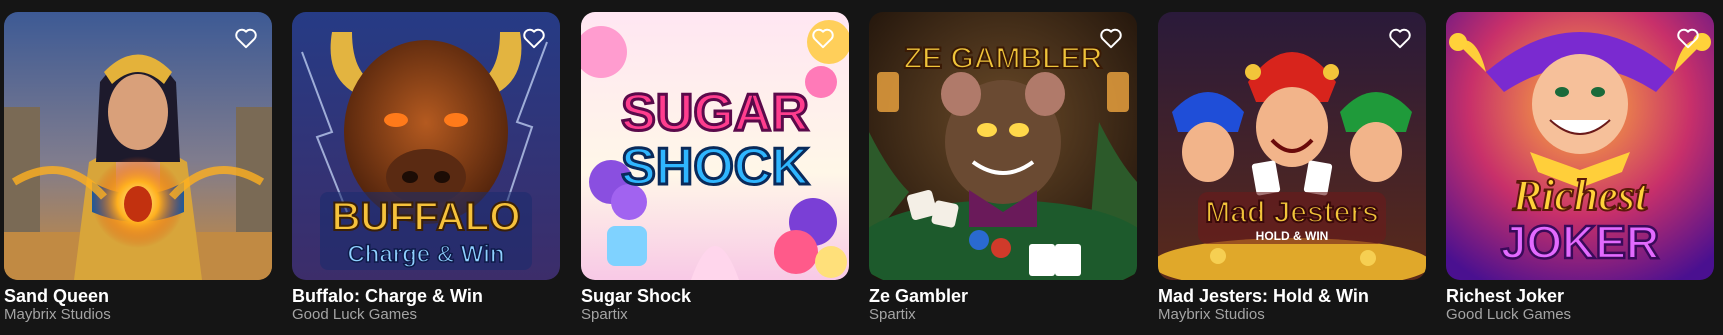 This screenshot has width=1723, height=335. Describe the element at coordinates (918, 296) in the screenshot. I see `game-title: Ze Gambler` at that location.